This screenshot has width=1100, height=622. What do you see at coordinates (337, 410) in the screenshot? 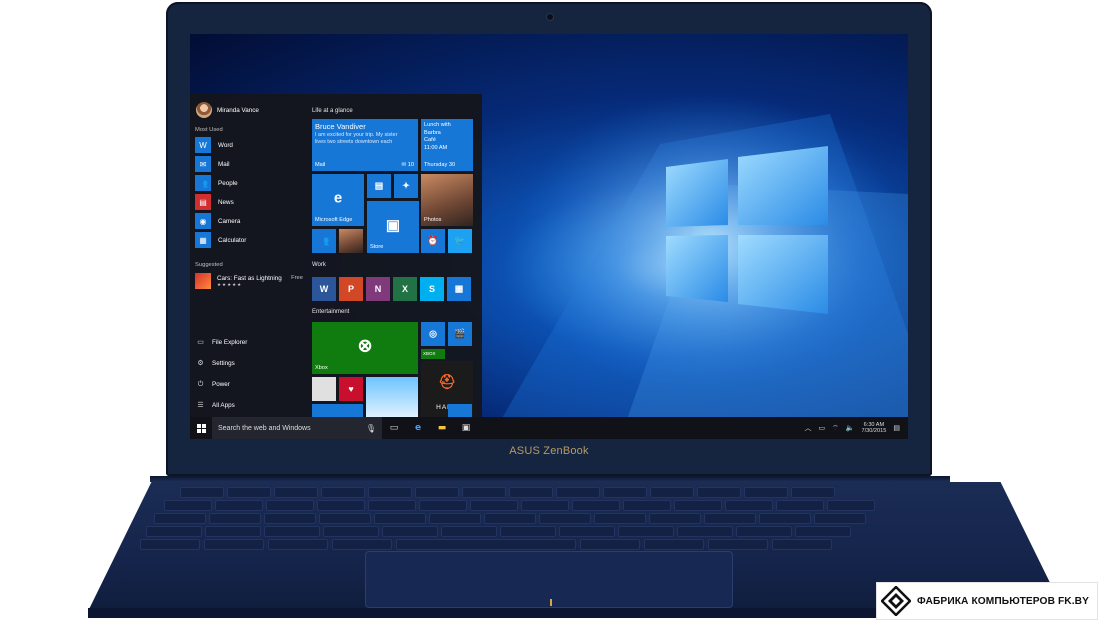
I see `tile-more` at bounding box center [337, 410].